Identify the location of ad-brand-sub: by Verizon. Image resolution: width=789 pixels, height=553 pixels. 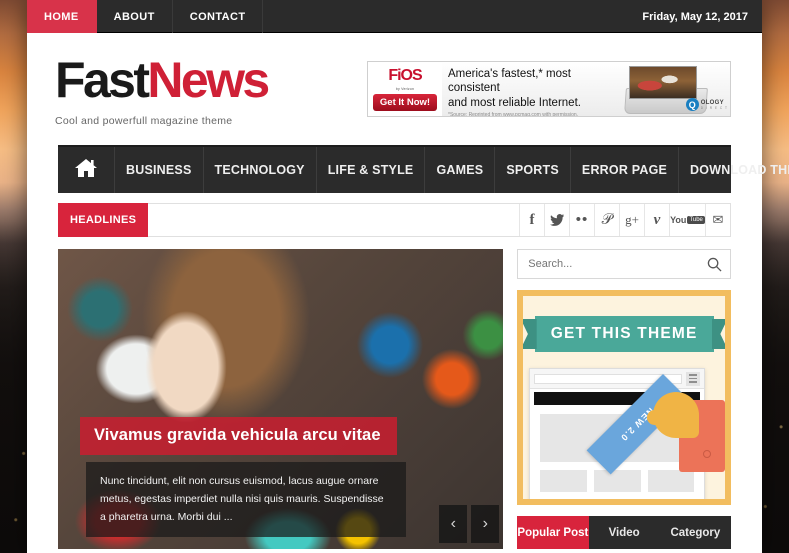
(405, 88).